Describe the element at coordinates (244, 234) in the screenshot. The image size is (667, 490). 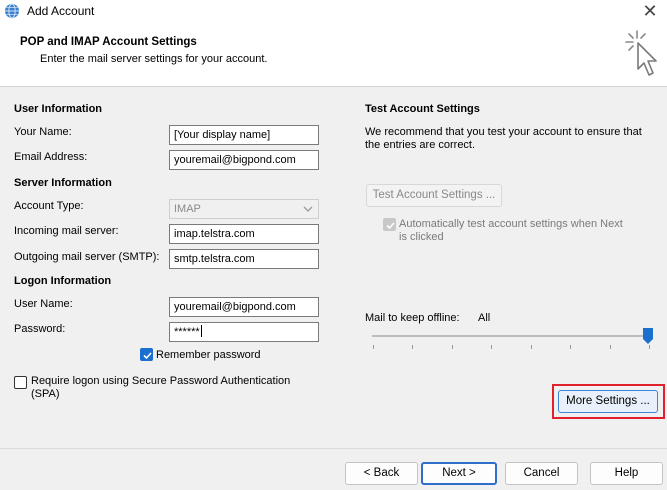
I see `incoming-server-input: imap.telstra.com` at that location.